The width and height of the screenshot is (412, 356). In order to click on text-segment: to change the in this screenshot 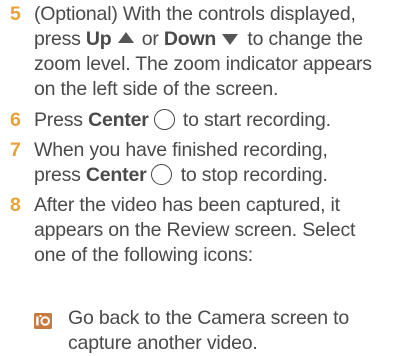, I will do `click(302, 39)`.